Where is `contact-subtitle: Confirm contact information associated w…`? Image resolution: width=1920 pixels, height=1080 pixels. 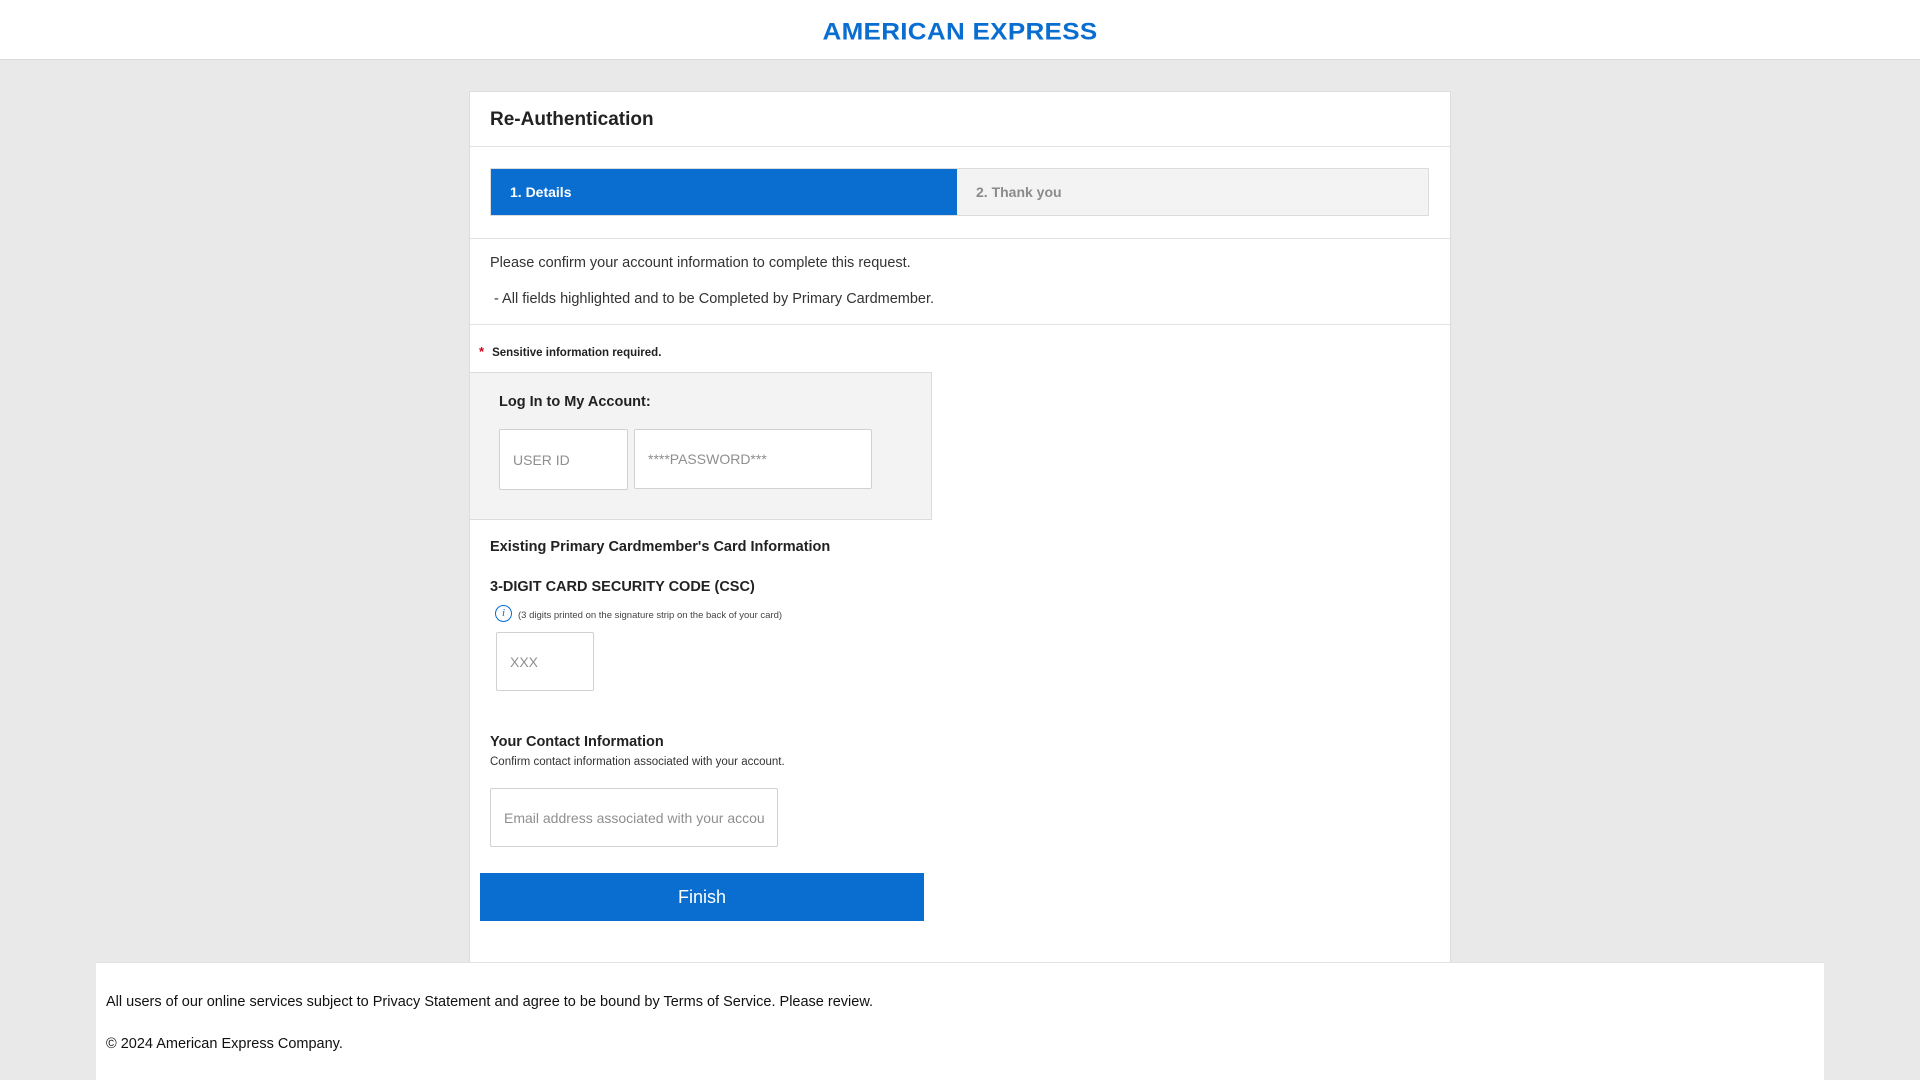
contact-subtitle: Confirm contact information associated w… is located at coordinates (637, 762).